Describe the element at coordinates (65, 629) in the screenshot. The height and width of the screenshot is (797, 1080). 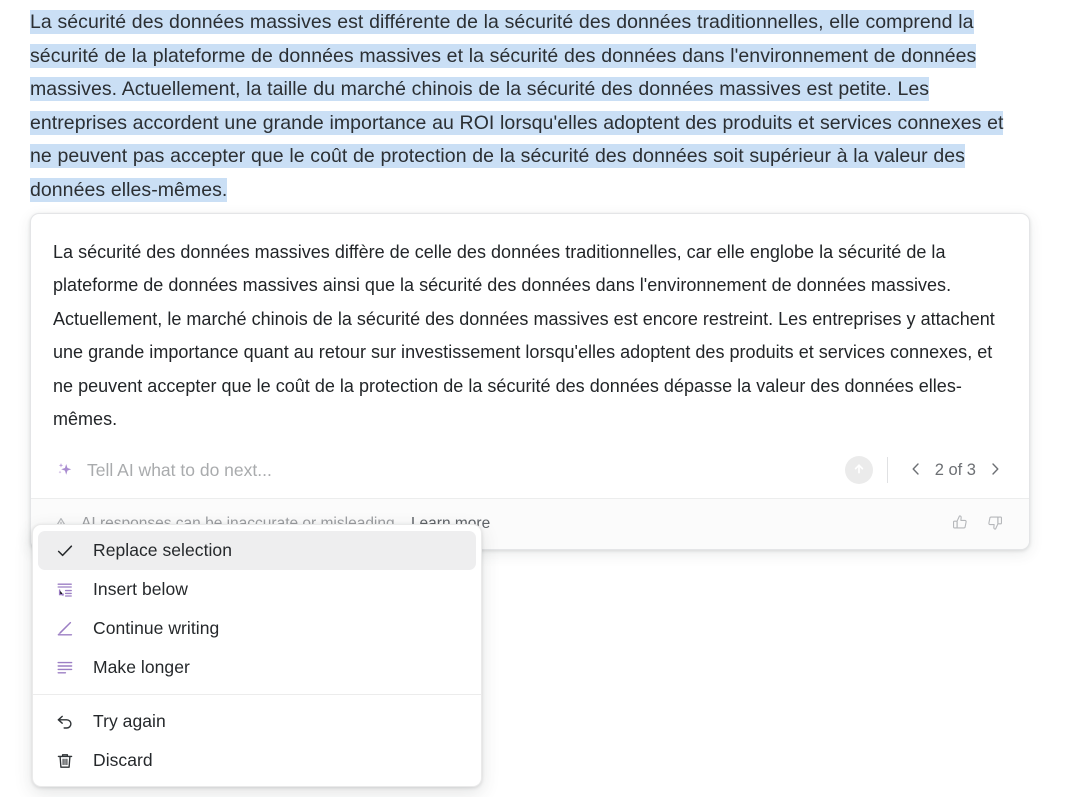
I see `pencil-line-icon` at that location.